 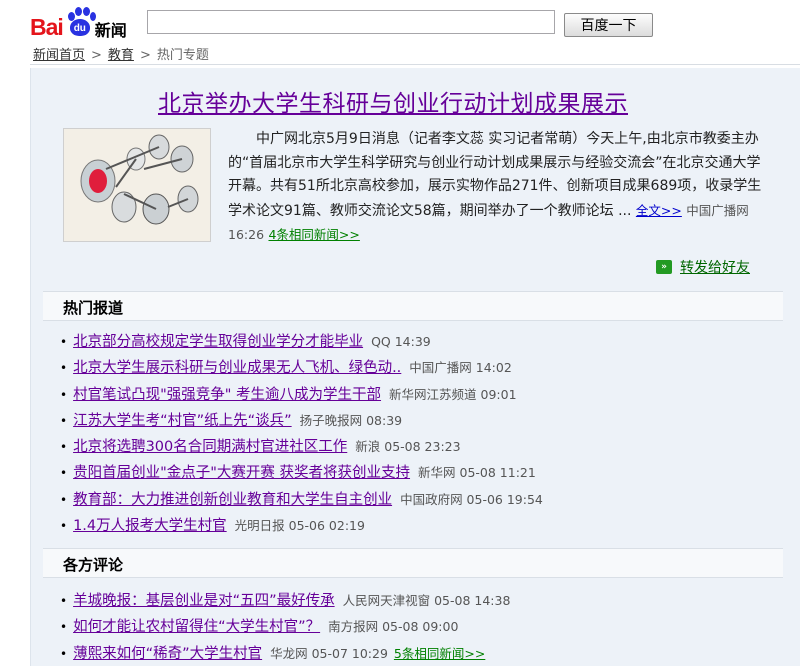 What do you see at coordinates (59, 55) in the screenshot?
I see `breadcrumb-home-link: 新闻首页` at bounding box center [59, 55].